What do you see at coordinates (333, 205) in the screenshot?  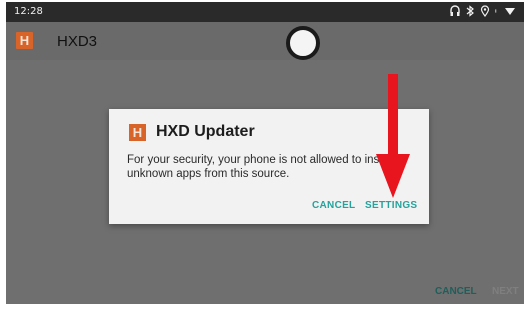 I see `dialog-cancel-button: CANCEL` at bounding box center [333, 205].